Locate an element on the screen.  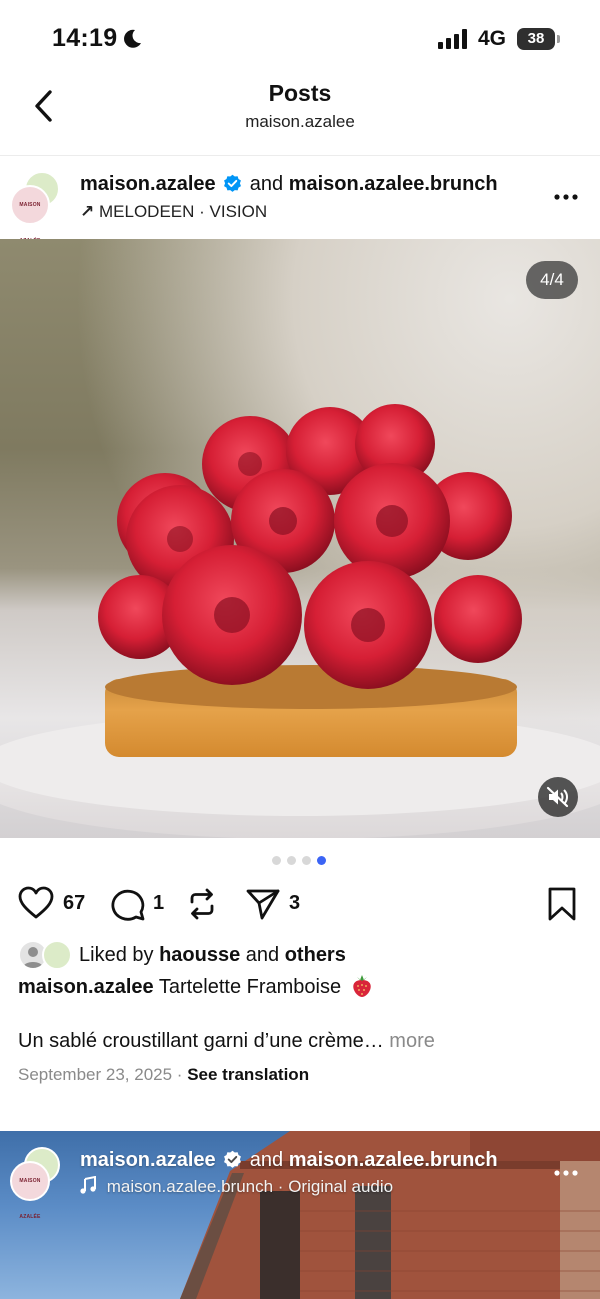
bookmark-icon is located at coordinates (562, 904).